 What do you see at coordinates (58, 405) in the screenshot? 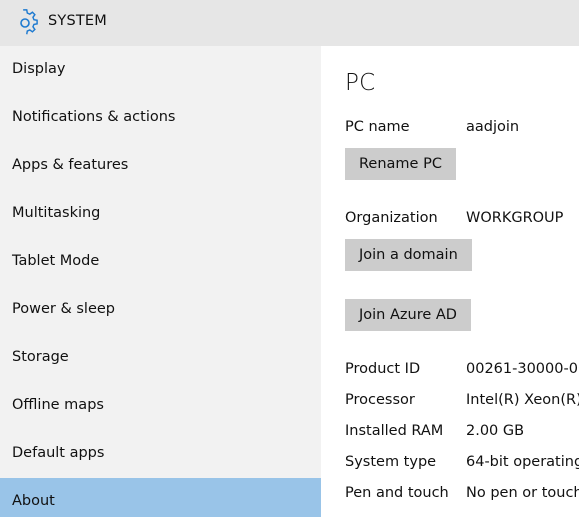
I see `sidebar-item-label: Offline maps` at bounding box center [58, 405].